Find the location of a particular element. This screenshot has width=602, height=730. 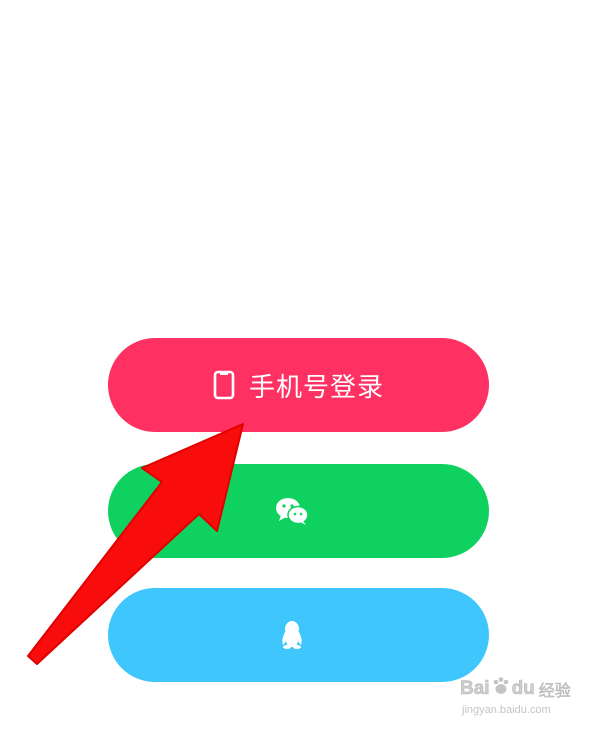

phone-login-button: 手机号登录 is located at coordinates (298, 385).